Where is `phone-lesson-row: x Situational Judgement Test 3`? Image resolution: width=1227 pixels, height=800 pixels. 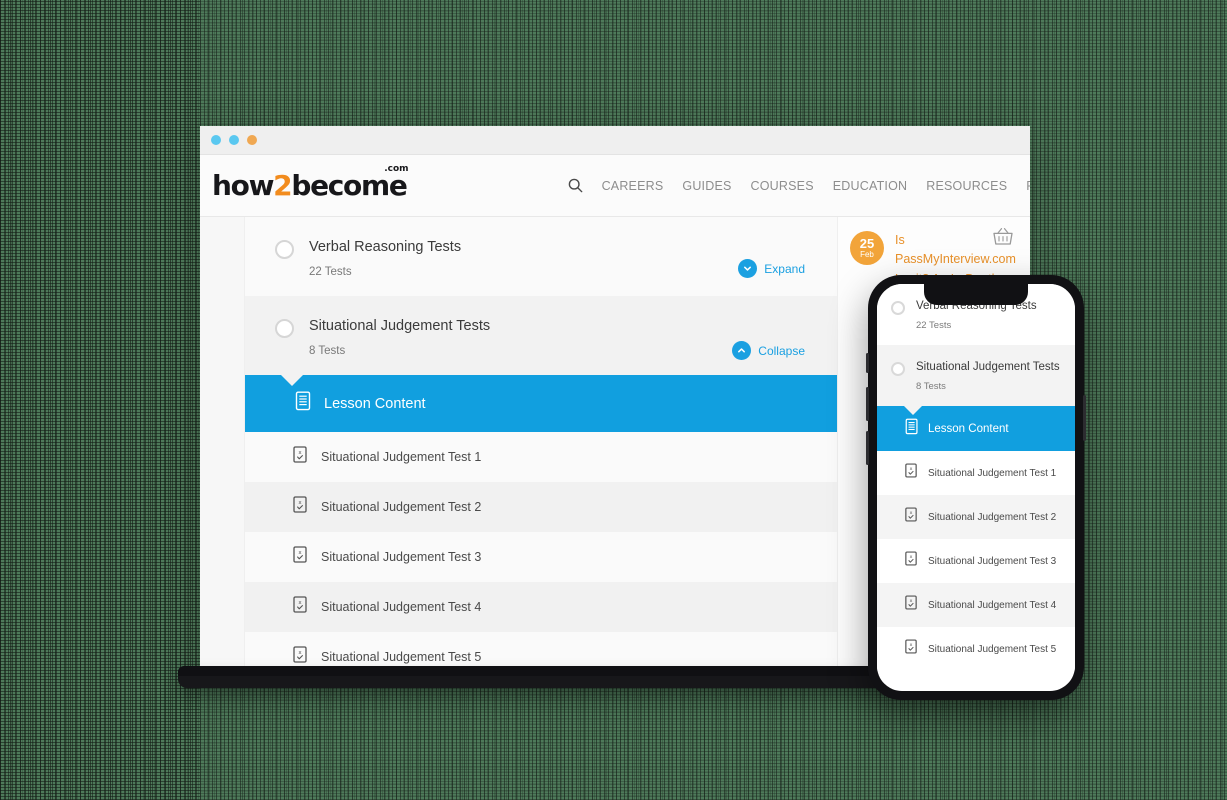 phone-lesson-row: x Situational Judgement Test 3 is located at coordinates (976, 561).